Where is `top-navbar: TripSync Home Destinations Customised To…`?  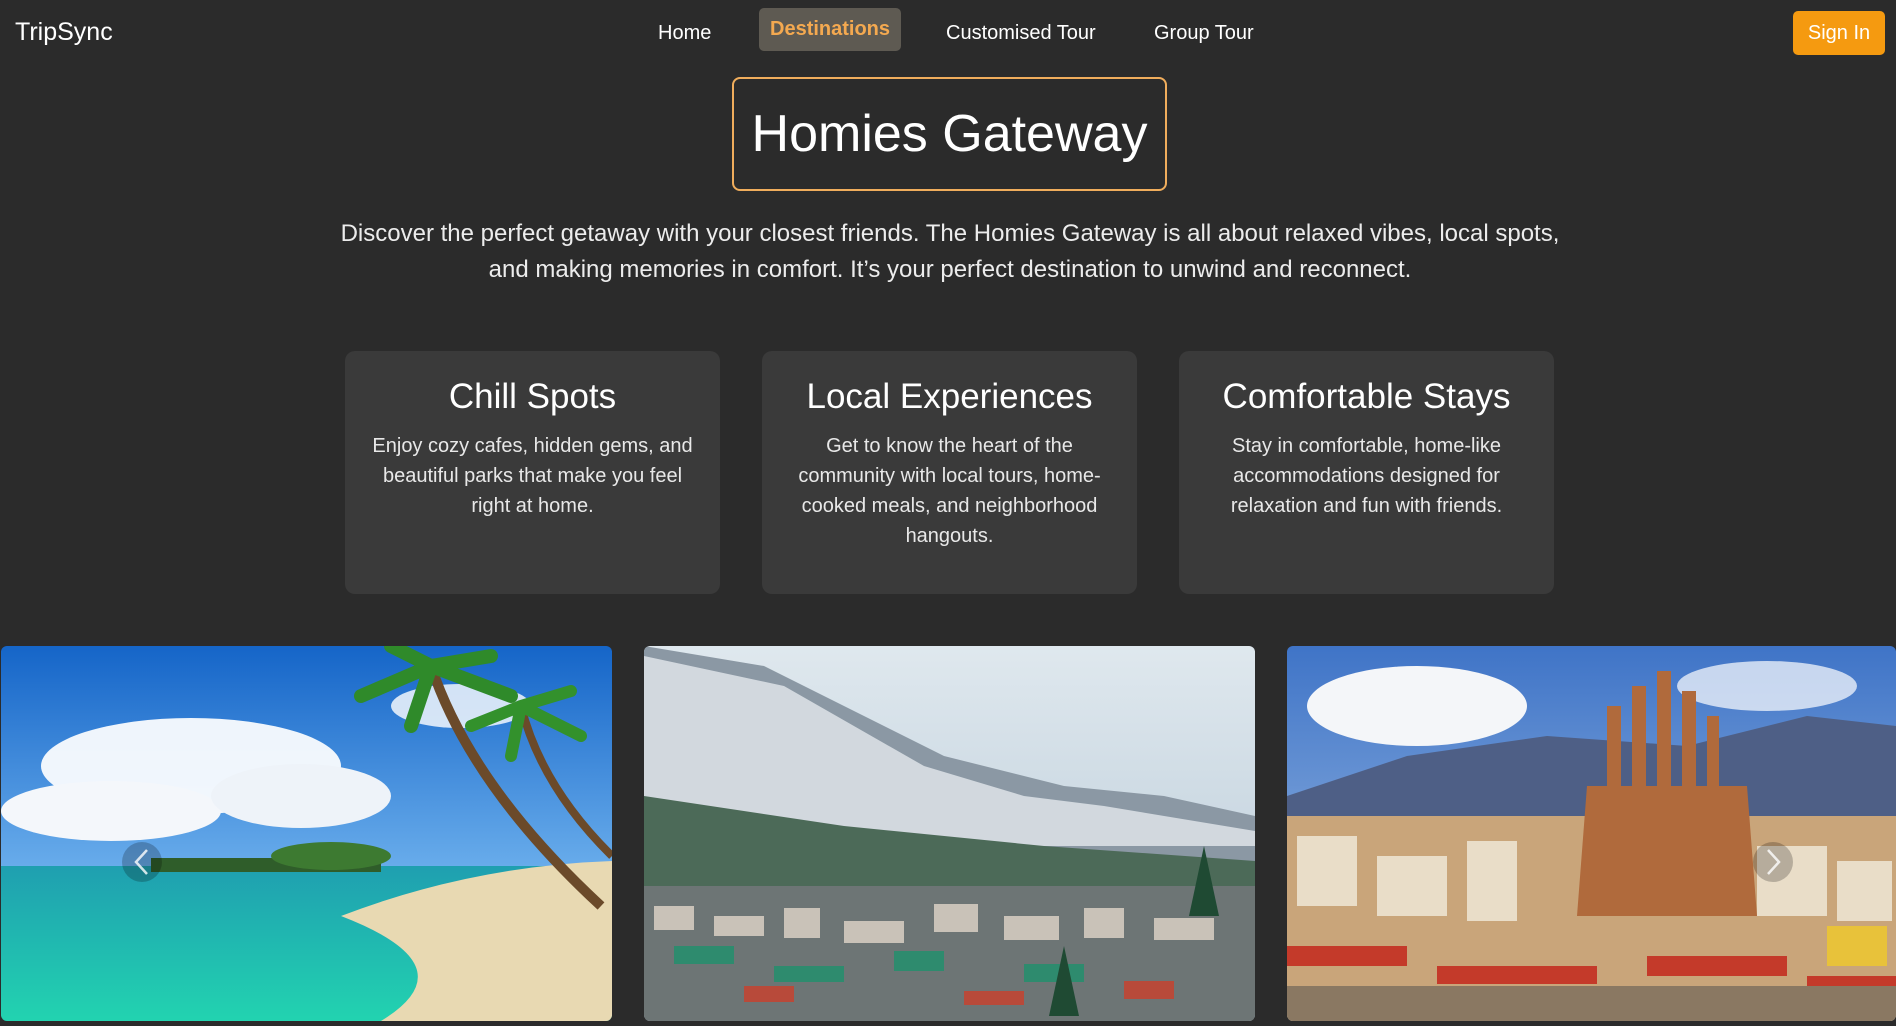 top-navbar: TripSync Home Destinations Customised To… is located at coordinates (948, 33).